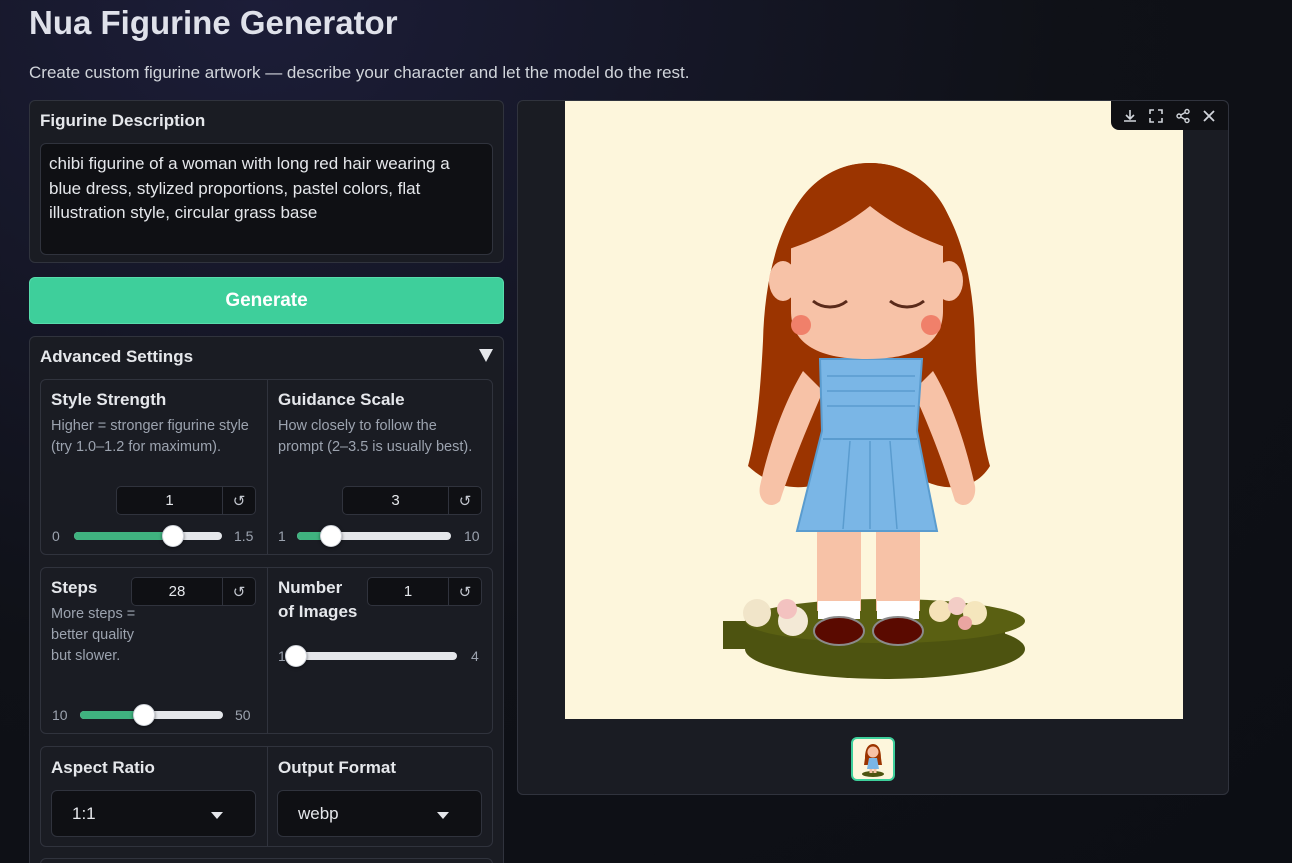  What do you see at coordinates (244, 536) in the screenshot?
I see `style-strength-max: 1.5` at bounding box center [244, 536].